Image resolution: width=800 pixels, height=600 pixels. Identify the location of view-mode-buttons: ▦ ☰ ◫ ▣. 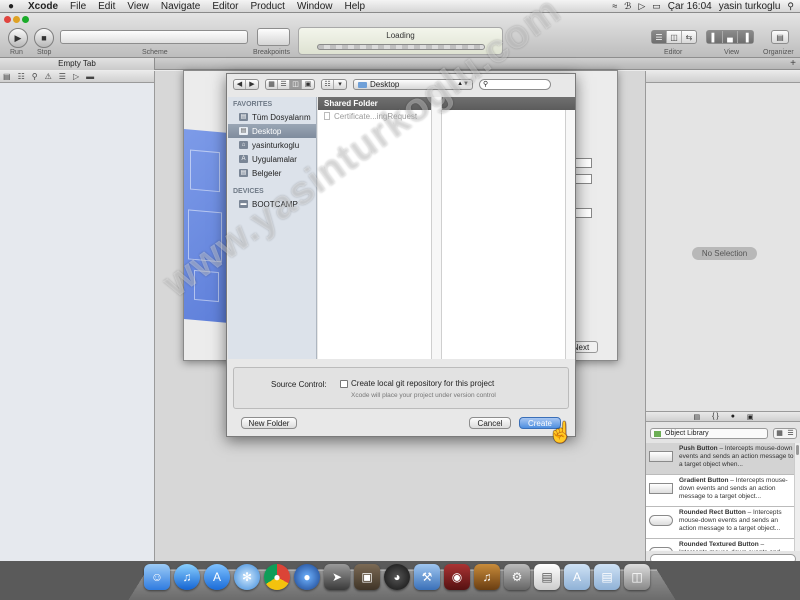
(290, 84).